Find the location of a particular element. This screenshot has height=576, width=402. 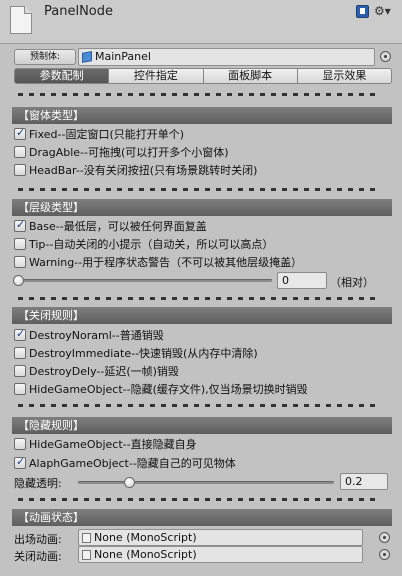

section-window-type: 【窗体类型】 is located at coordinates (202, 115).